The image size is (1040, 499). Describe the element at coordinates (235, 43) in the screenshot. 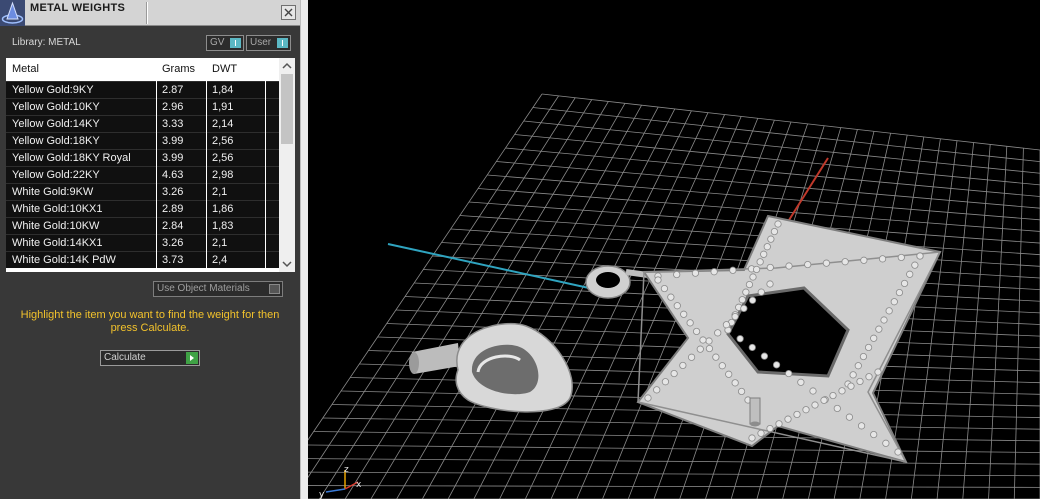

I see `gv-indicator-icon` at that location.